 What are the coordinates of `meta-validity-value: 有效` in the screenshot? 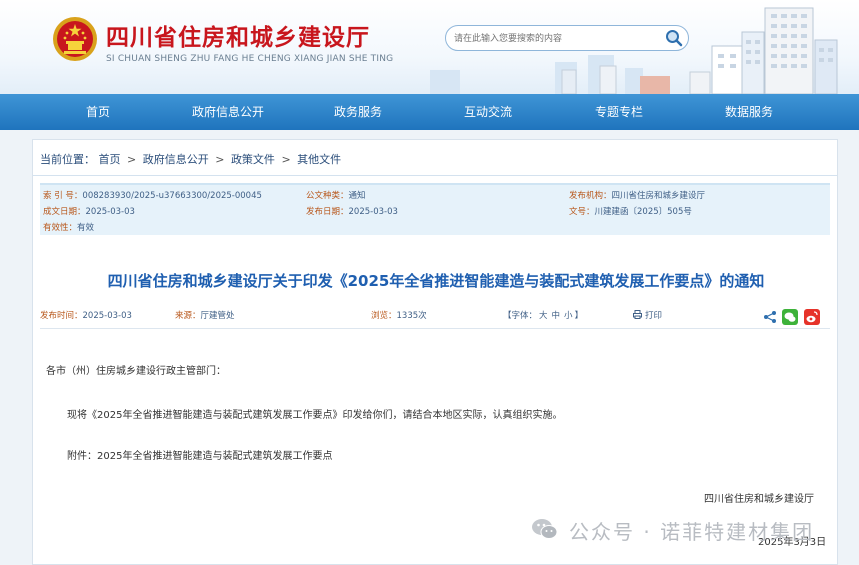 It's located at (86, 228).